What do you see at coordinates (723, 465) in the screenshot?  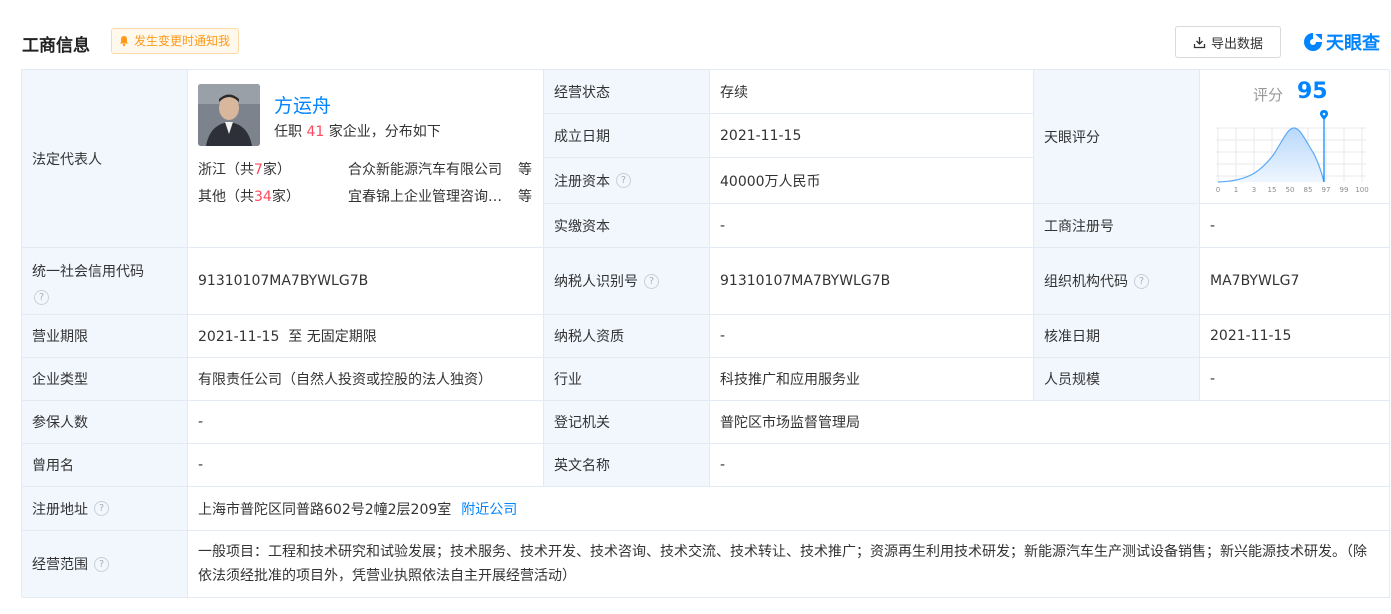 I see `en-value: -` at bounding box center [723, 465].